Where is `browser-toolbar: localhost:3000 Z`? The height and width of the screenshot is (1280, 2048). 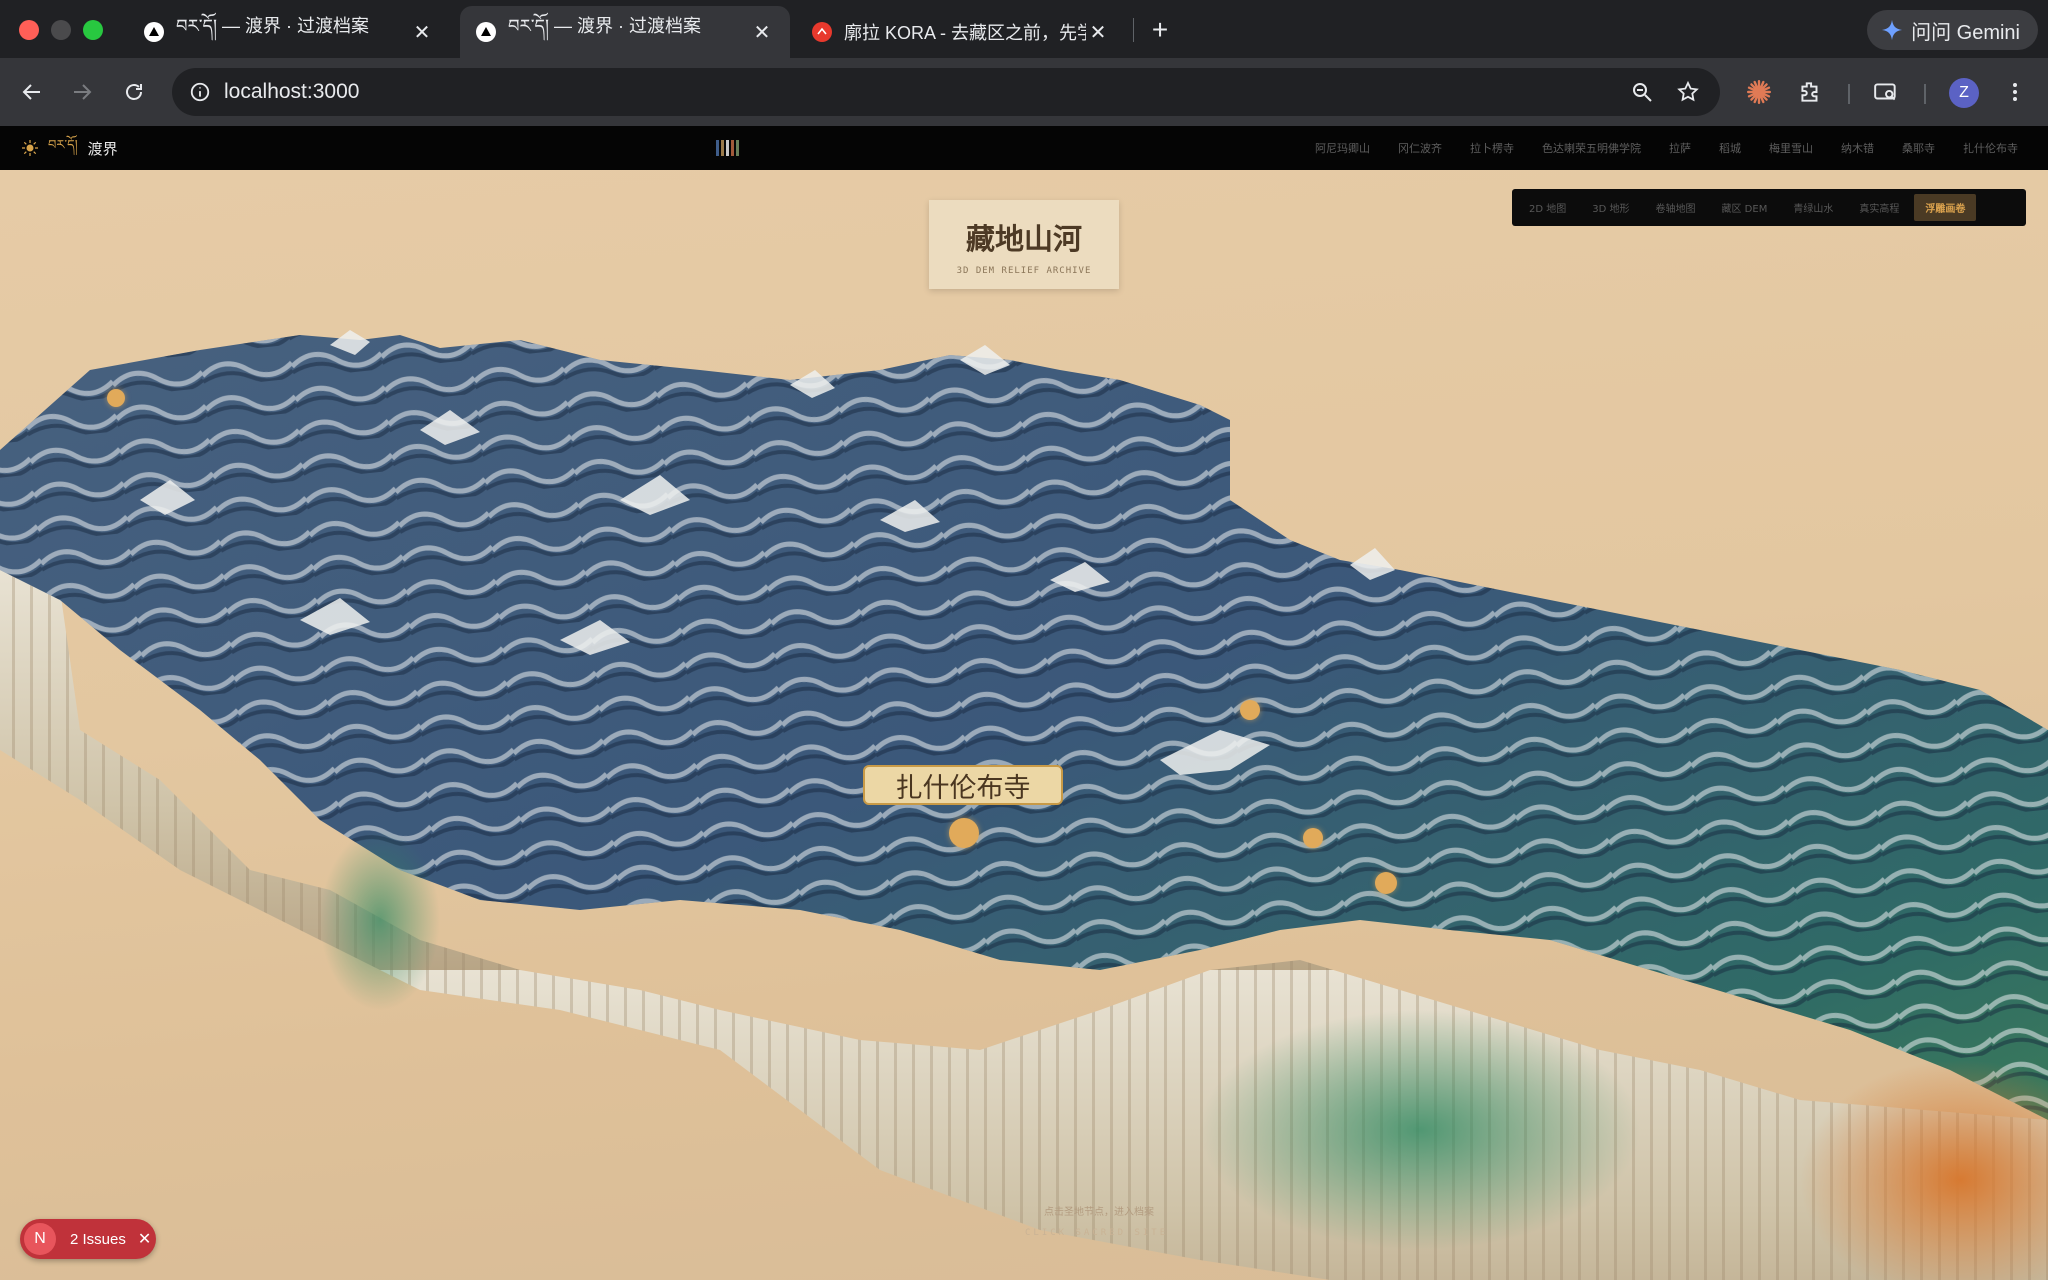 browser-toolbar: localhost:3000 Z is located at coordinates (1024, 92).